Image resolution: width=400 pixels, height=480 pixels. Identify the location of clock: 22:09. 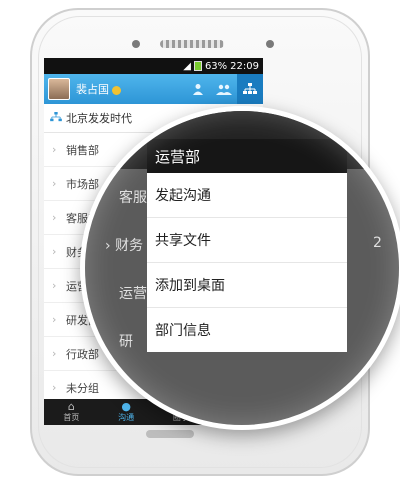
(244, 66).